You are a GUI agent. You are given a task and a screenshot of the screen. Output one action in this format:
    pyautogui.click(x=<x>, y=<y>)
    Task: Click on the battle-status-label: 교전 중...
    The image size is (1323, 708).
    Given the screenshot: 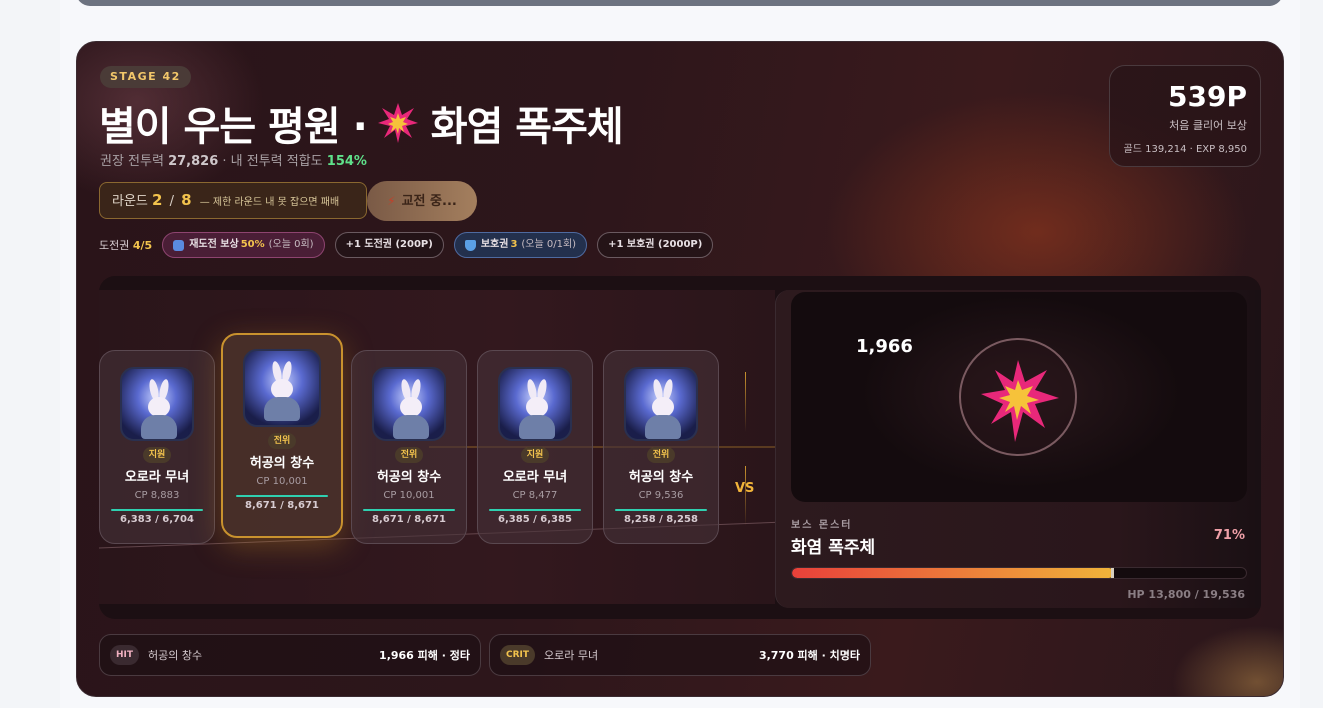 What is the action you would take?
    pyautogui.click(x=429, y=201)
    